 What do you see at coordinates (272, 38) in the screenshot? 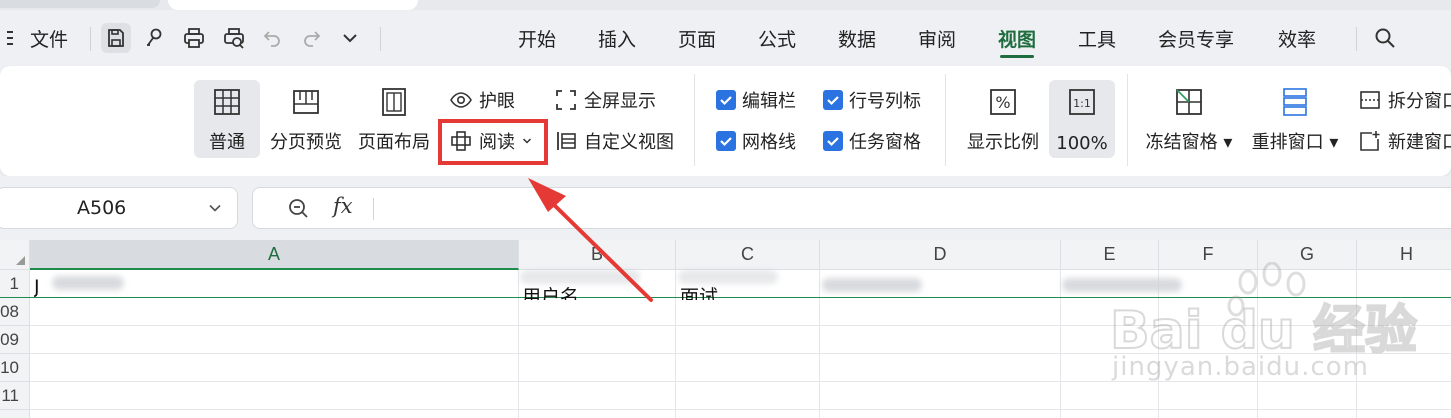
I see `undo-icon` at bounding box center [272, 38].